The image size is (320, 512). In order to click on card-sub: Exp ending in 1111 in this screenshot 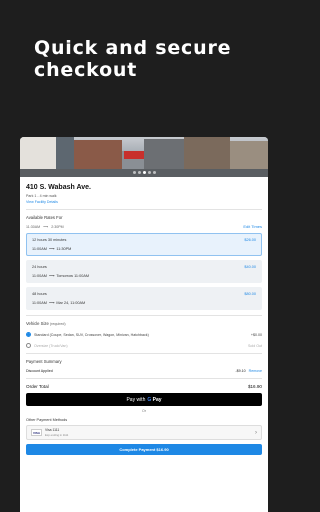, I will do `click(57, 434)`.